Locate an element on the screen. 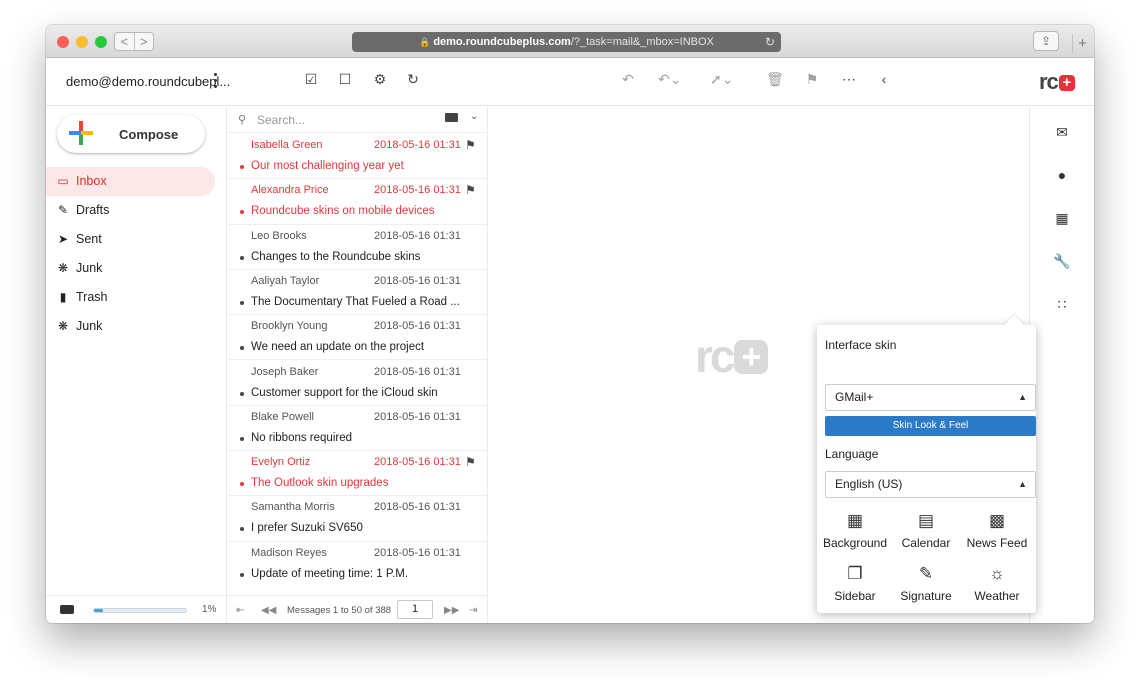 The height and width of the screenshot is (689, 1140). previous-page-icon: ◀◀ is located at coordinates (268, 610).